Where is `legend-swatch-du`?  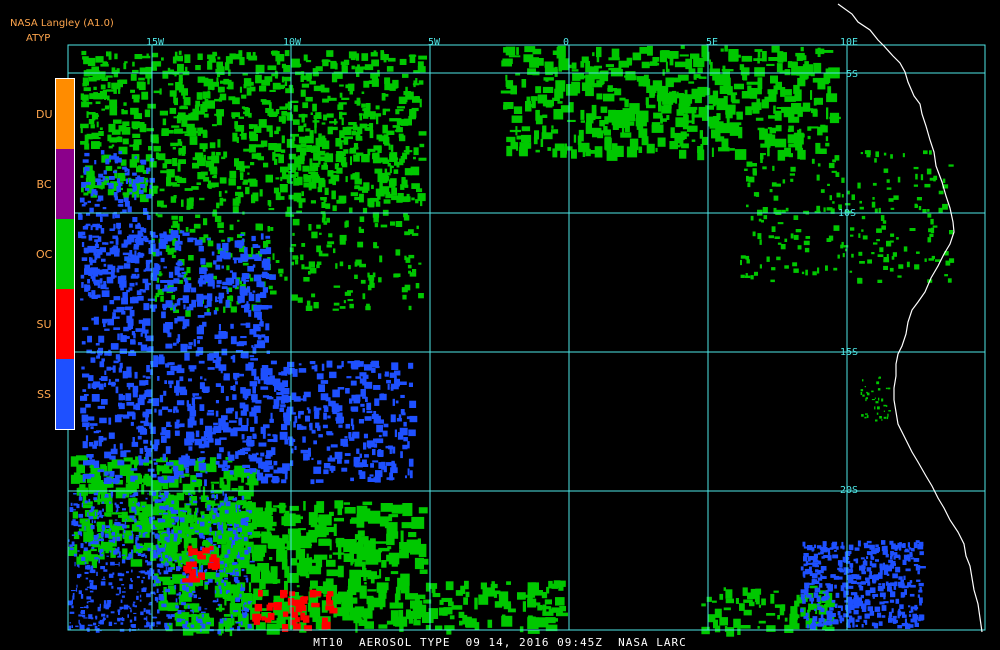
legend-swatch-du is located at coordinates (65, 114).